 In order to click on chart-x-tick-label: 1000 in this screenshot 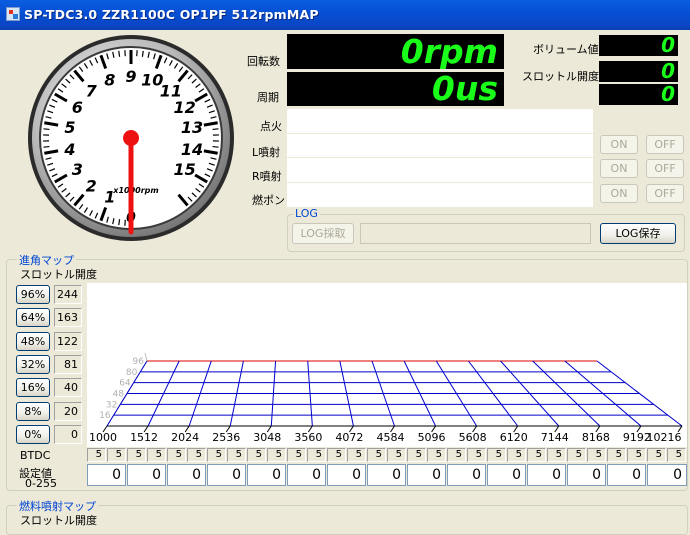, I will do `click(103, 437)`.